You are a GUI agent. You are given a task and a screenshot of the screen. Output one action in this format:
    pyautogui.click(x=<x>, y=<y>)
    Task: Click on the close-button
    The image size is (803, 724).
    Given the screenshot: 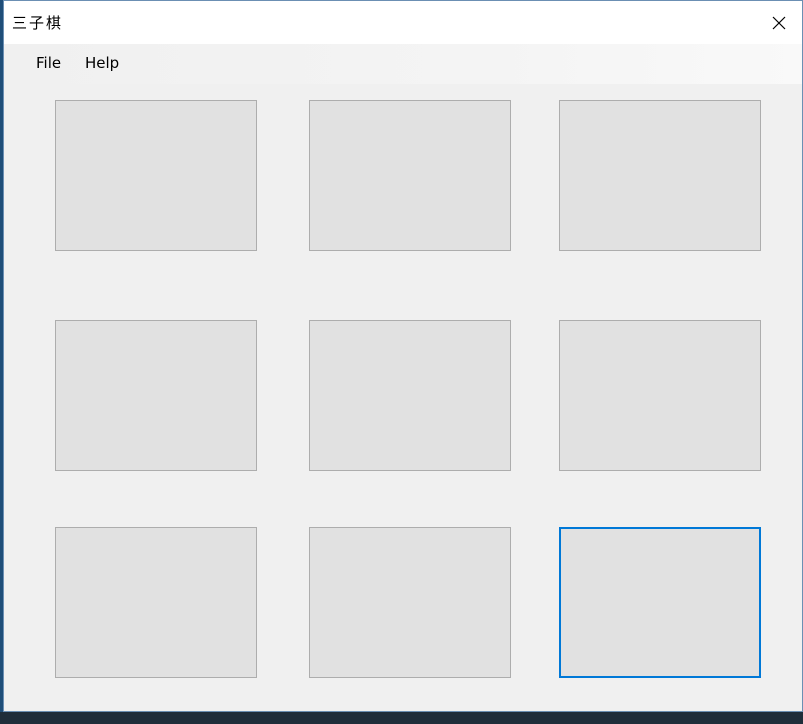 What is the action you would take?
    pyautogui.click(x=779, y=22)
    